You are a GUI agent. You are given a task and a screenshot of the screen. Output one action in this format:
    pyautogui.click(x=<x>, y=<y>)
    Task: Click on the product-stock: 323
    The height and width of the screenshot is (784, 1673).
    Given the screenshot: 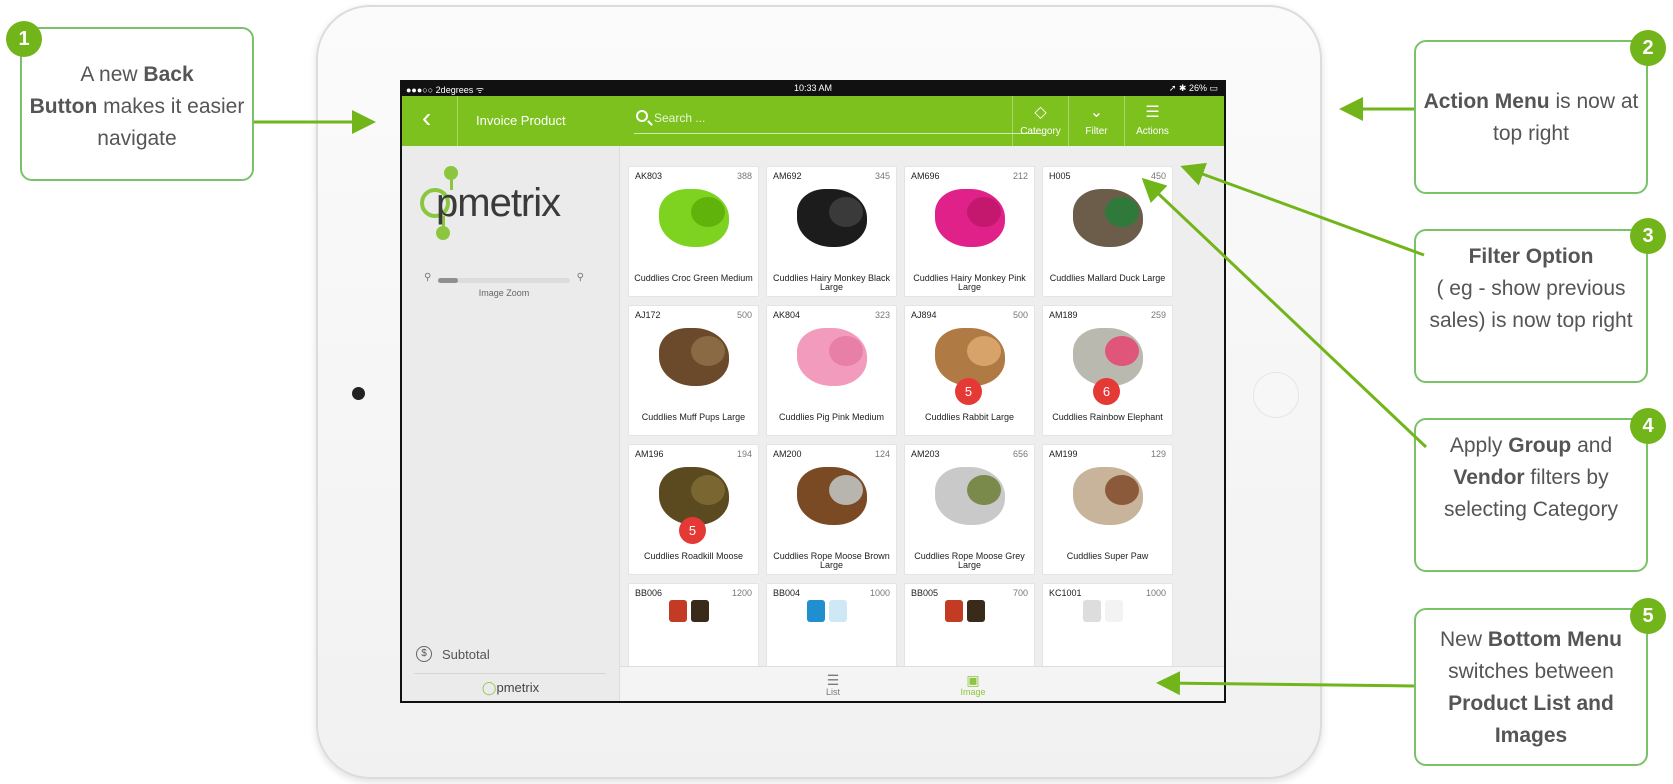 What is the action you would take?
    pyautogui.click(x=882, y=315)
    